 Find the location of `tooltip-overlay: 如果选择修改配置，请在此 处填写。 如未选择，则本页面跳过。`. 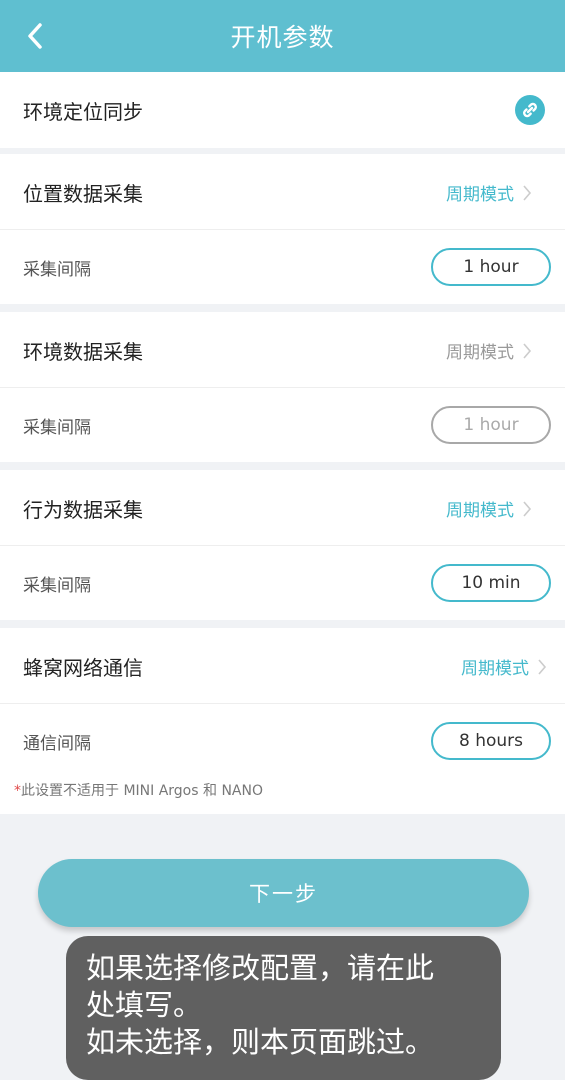

tooltip-overlay: 如果选择修改配置，请在此 处填写。 如未选择，则本页面跳过。 is located at coordinates (283, 1008).